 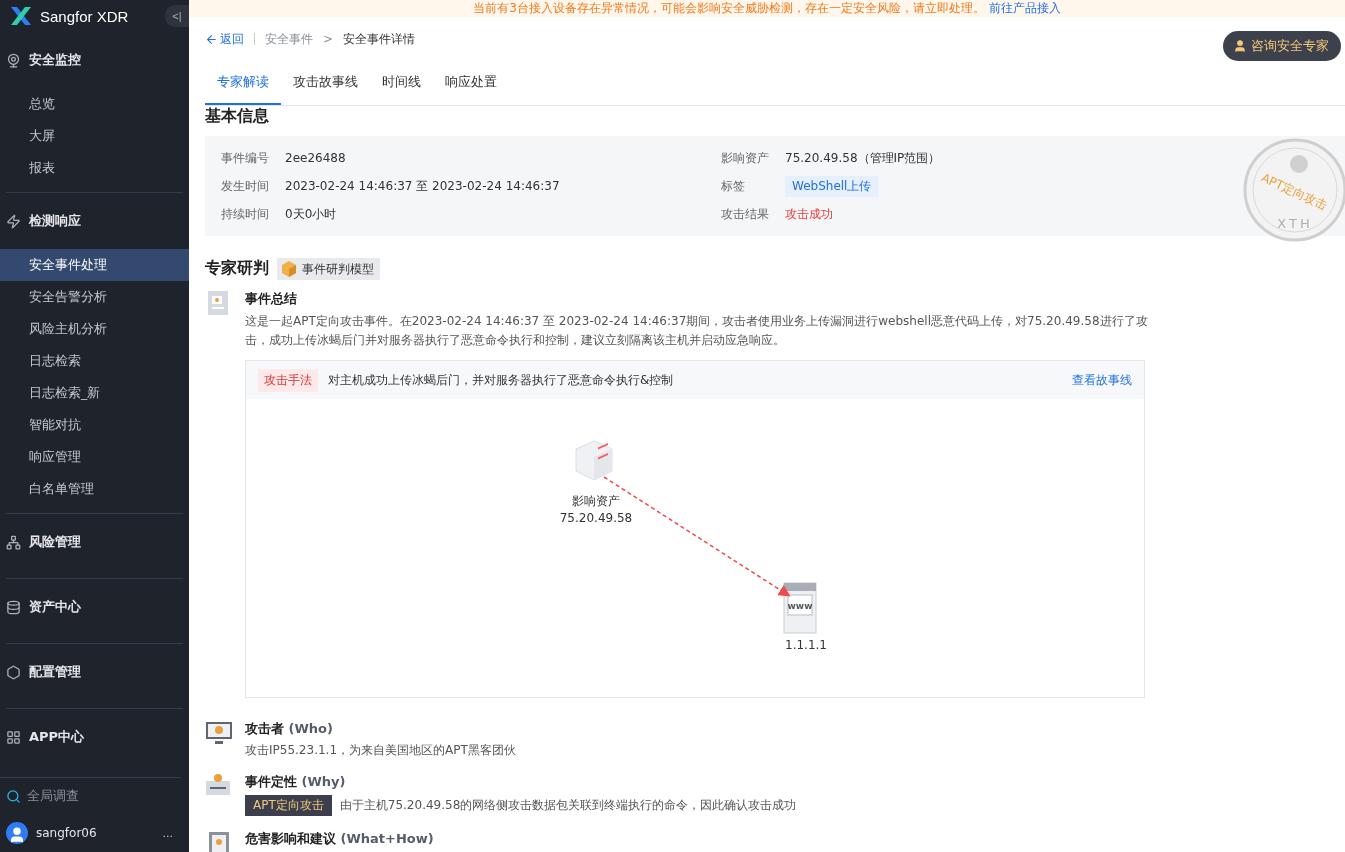 I want to click on avatar, so click(x=17, y=833).